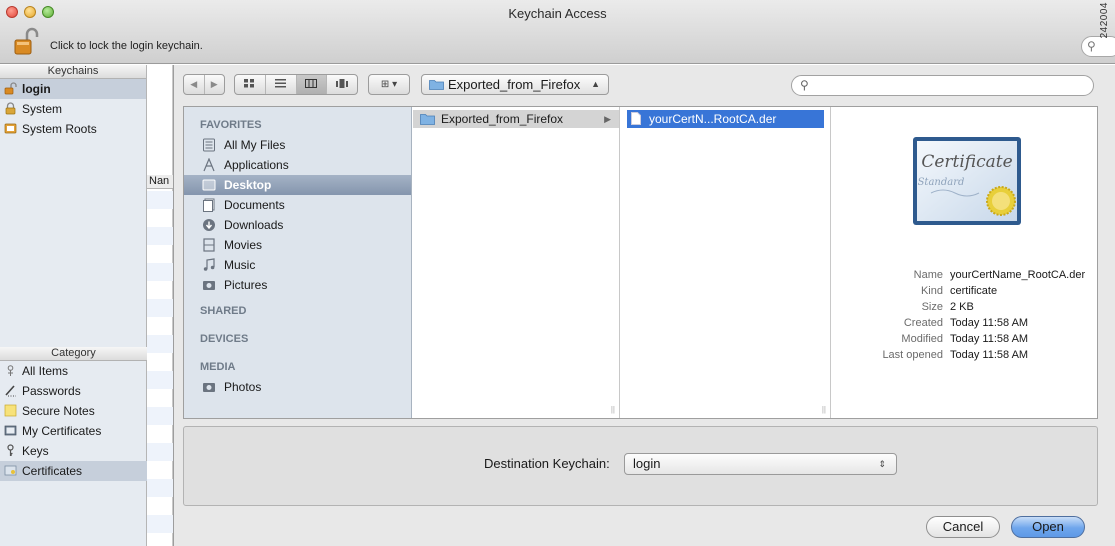 The height and width of the screenshot is (546, 1115). What do you see at coordinates (636, 118) in the screenshot?
I see `document-icon` at bounding box center [636, 118].